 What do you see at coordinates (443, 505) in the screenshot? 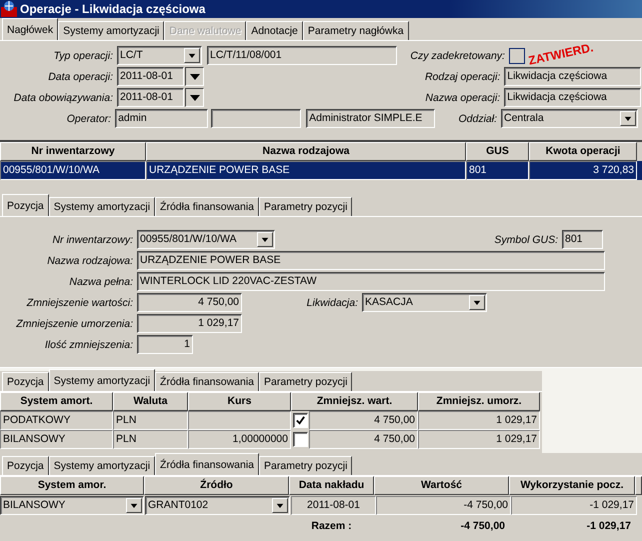
I see `table-cell: -4 750,00` at bounding box center [443, 505].